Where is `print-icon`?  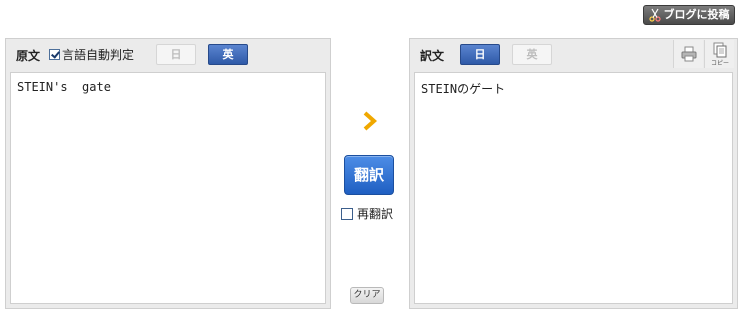
print-icon is located at coordinates (689, 55).